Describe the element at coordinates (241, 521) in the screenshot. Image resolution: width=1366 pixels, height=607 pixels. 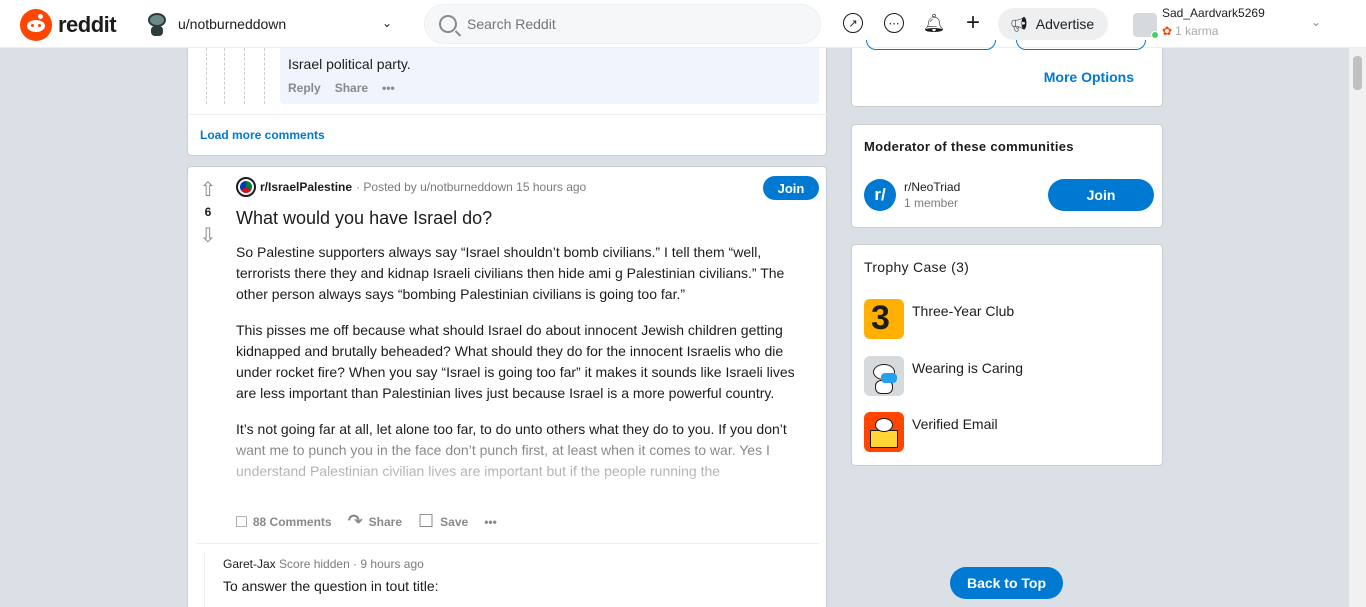
I see `comment-icon: □` at that location.